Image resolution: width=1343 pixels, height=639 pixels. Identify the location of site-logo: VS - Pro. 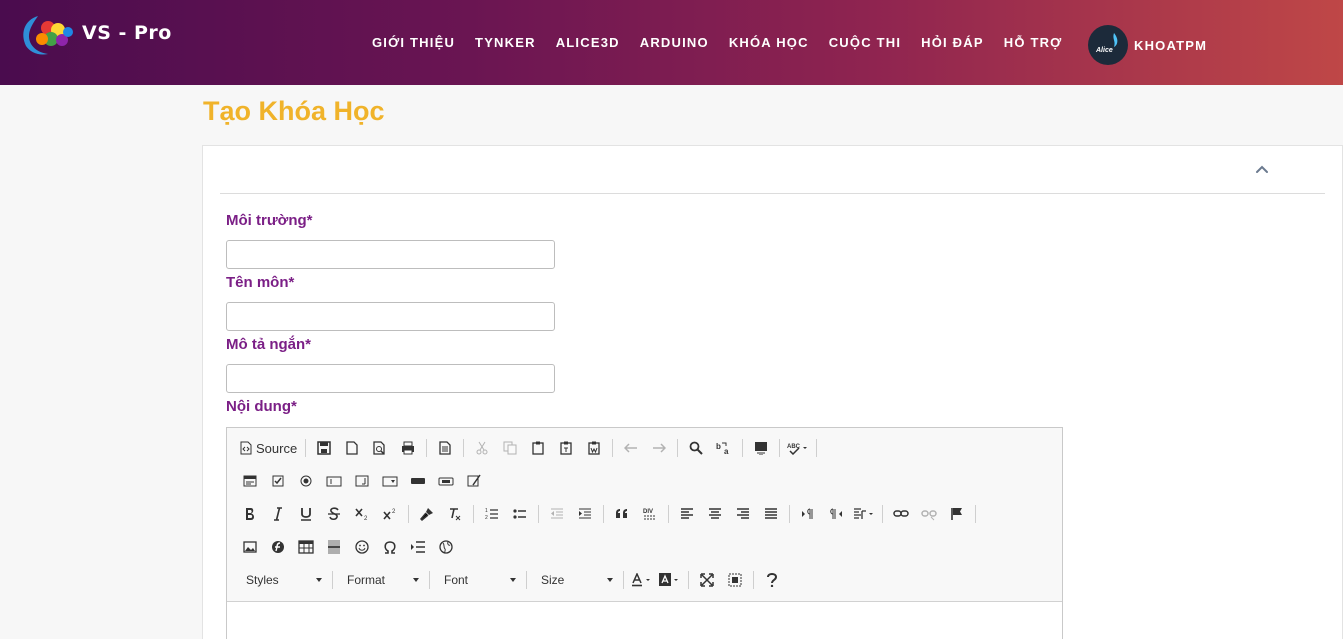
(98, 35).